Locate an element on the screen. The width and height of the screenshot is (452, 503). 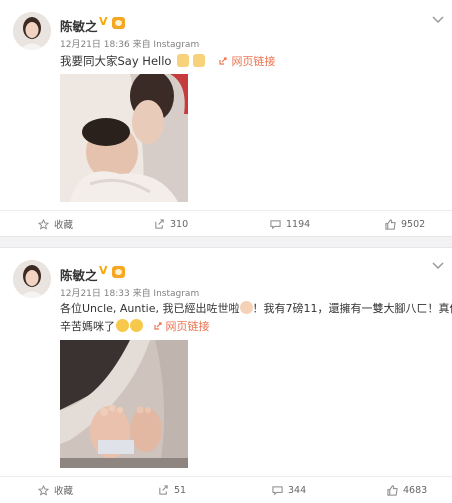
like-count: 9502 is located at coordinates (413, 224).